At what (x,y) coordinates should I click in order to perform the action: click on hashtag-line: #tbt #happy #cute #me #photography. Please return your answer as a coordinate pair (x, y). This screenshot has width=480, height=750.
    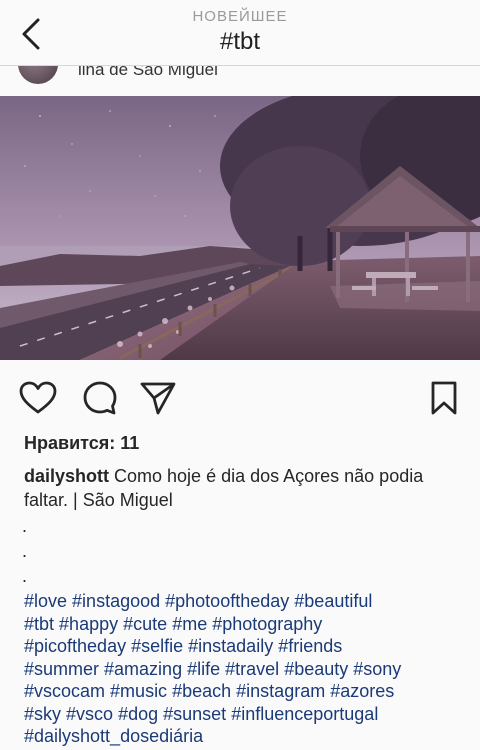
    Looking at the image, I should click on (249, 624).